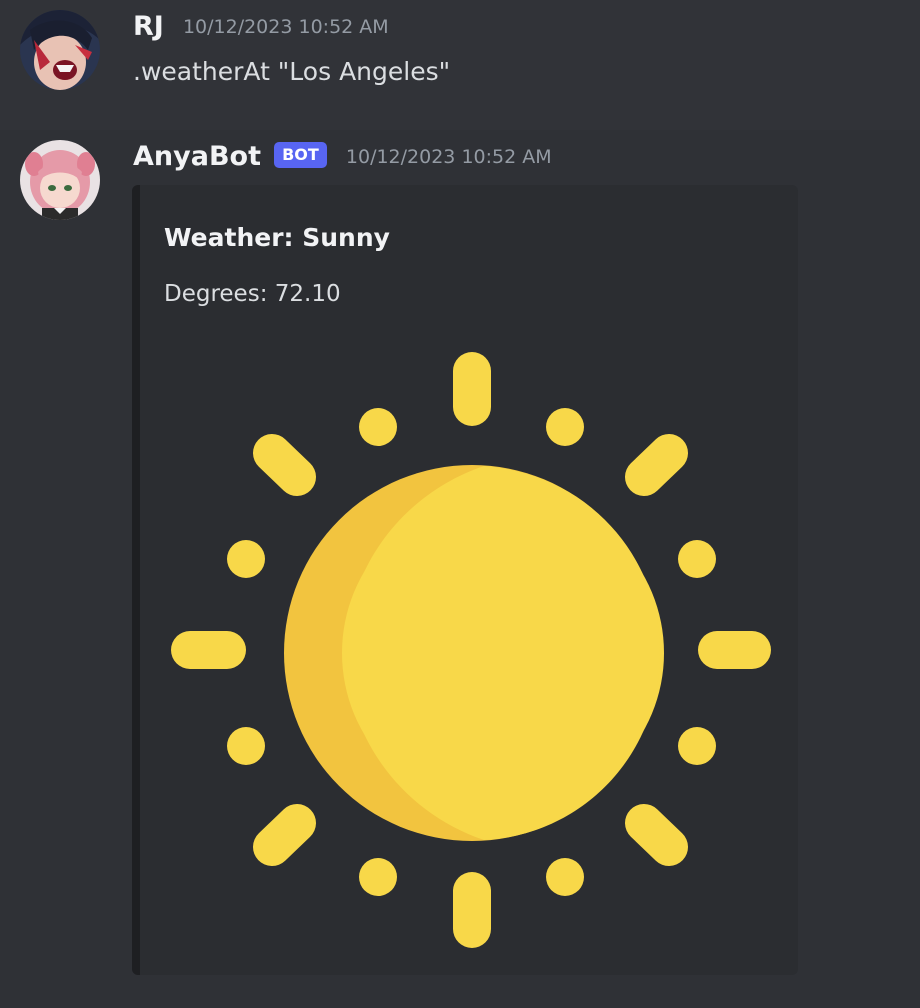  What do you see at coordinates (277, 237) in the screenshot?
I see `embed-title: Weather: Sunny` at bounding box center [277, 237].